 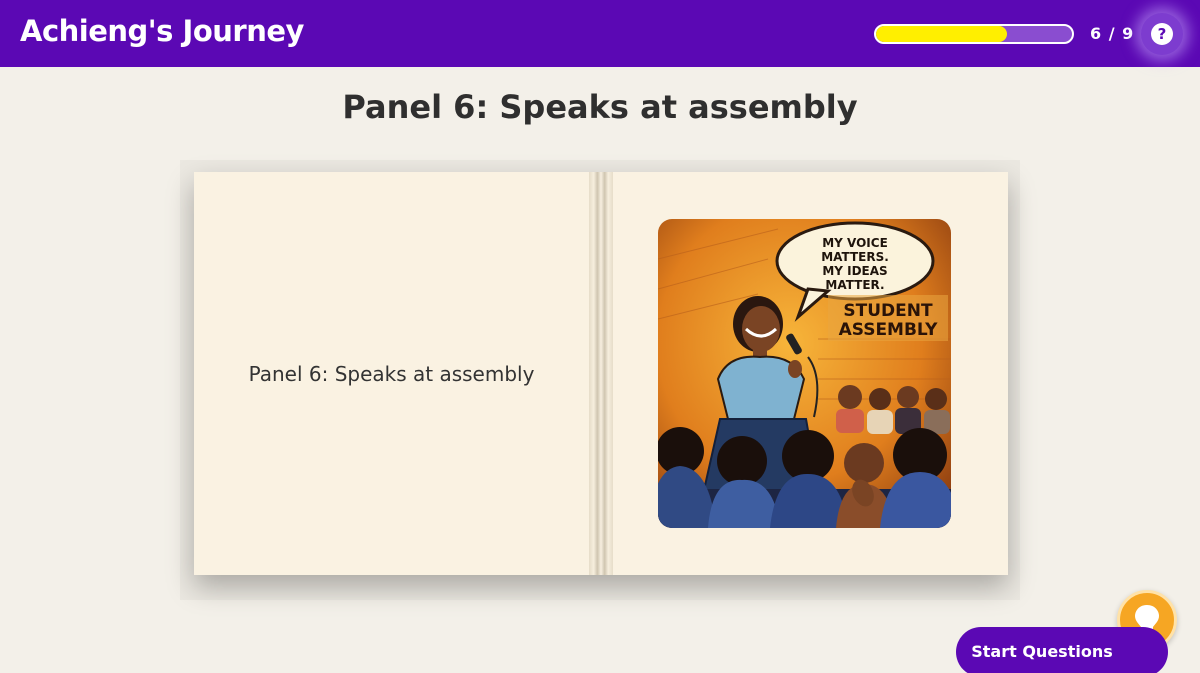 What do you see at coordinates (1042, 651) in the screenshot?
I see `start-questions-label: Start Questions` at bounding box center [1042, 651].